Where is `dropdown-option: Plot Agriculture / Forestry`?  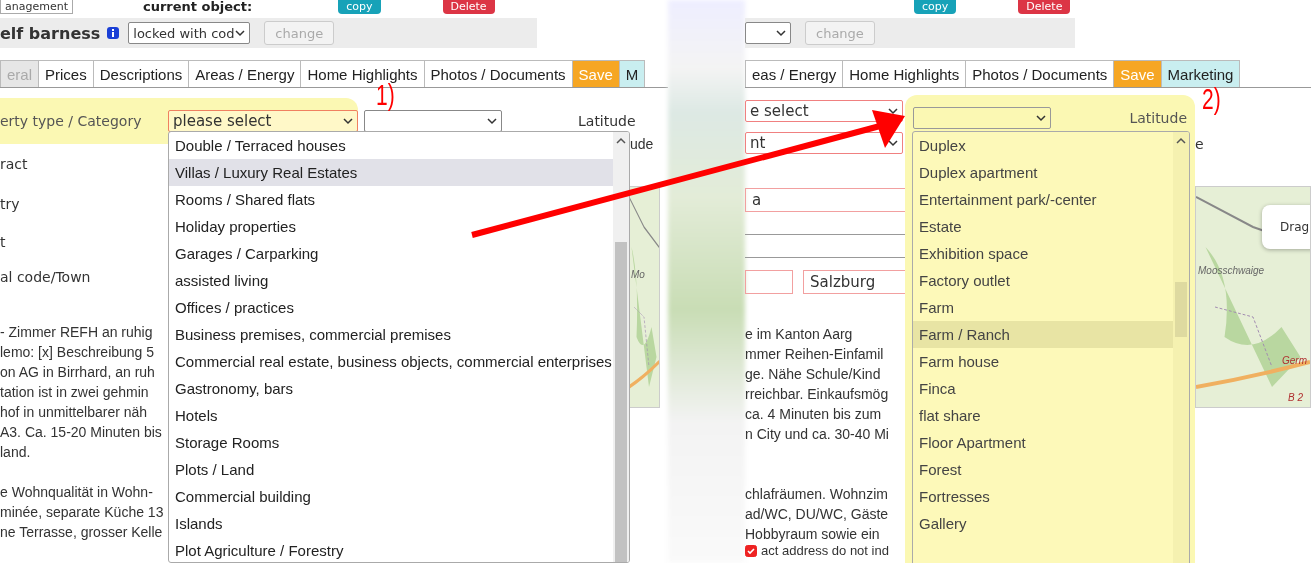
dropdown-option: Plot Agriculture / Forestry is located at coordinates (391, 549).